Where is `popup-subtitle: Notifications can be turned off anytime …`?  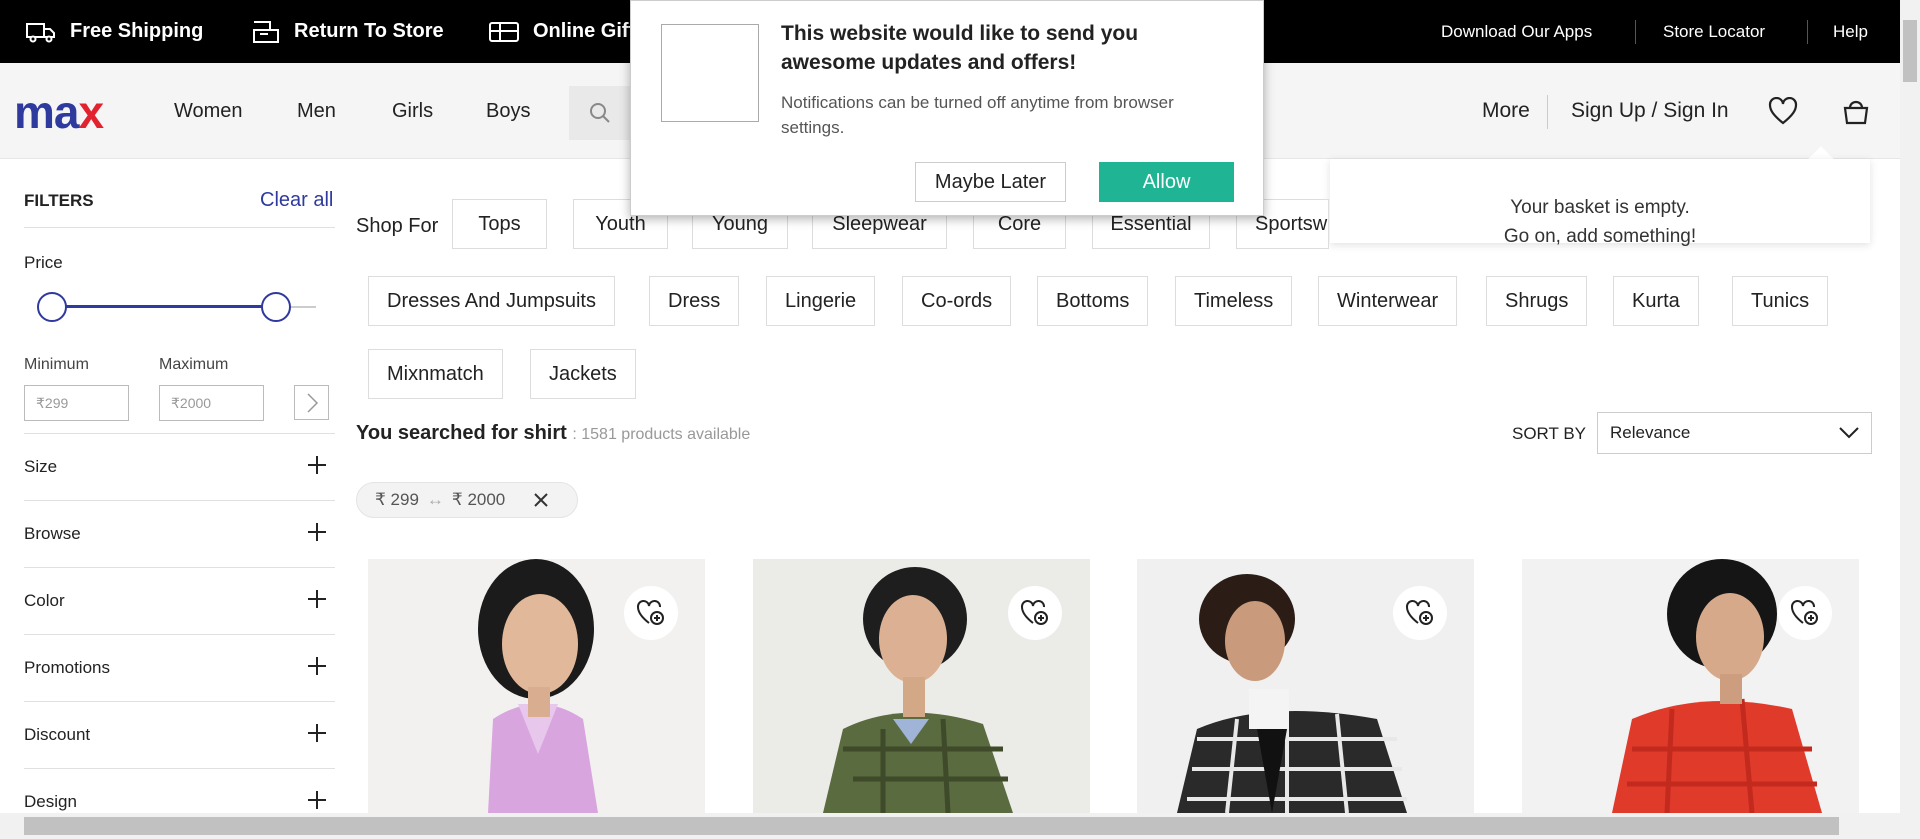 popup-subtitle: Notifications can be turned off anytime … is located at coordinates (977, 115).